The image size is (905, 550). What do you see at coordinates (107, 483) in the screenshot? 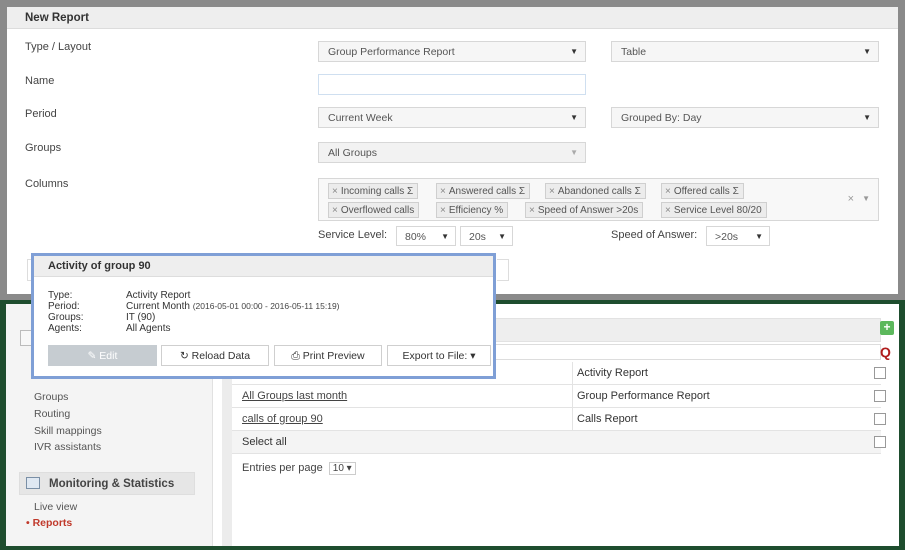
I see `sidebar-section-monitoring: Monitoring & Statistics` at bounding box center [107, 483].